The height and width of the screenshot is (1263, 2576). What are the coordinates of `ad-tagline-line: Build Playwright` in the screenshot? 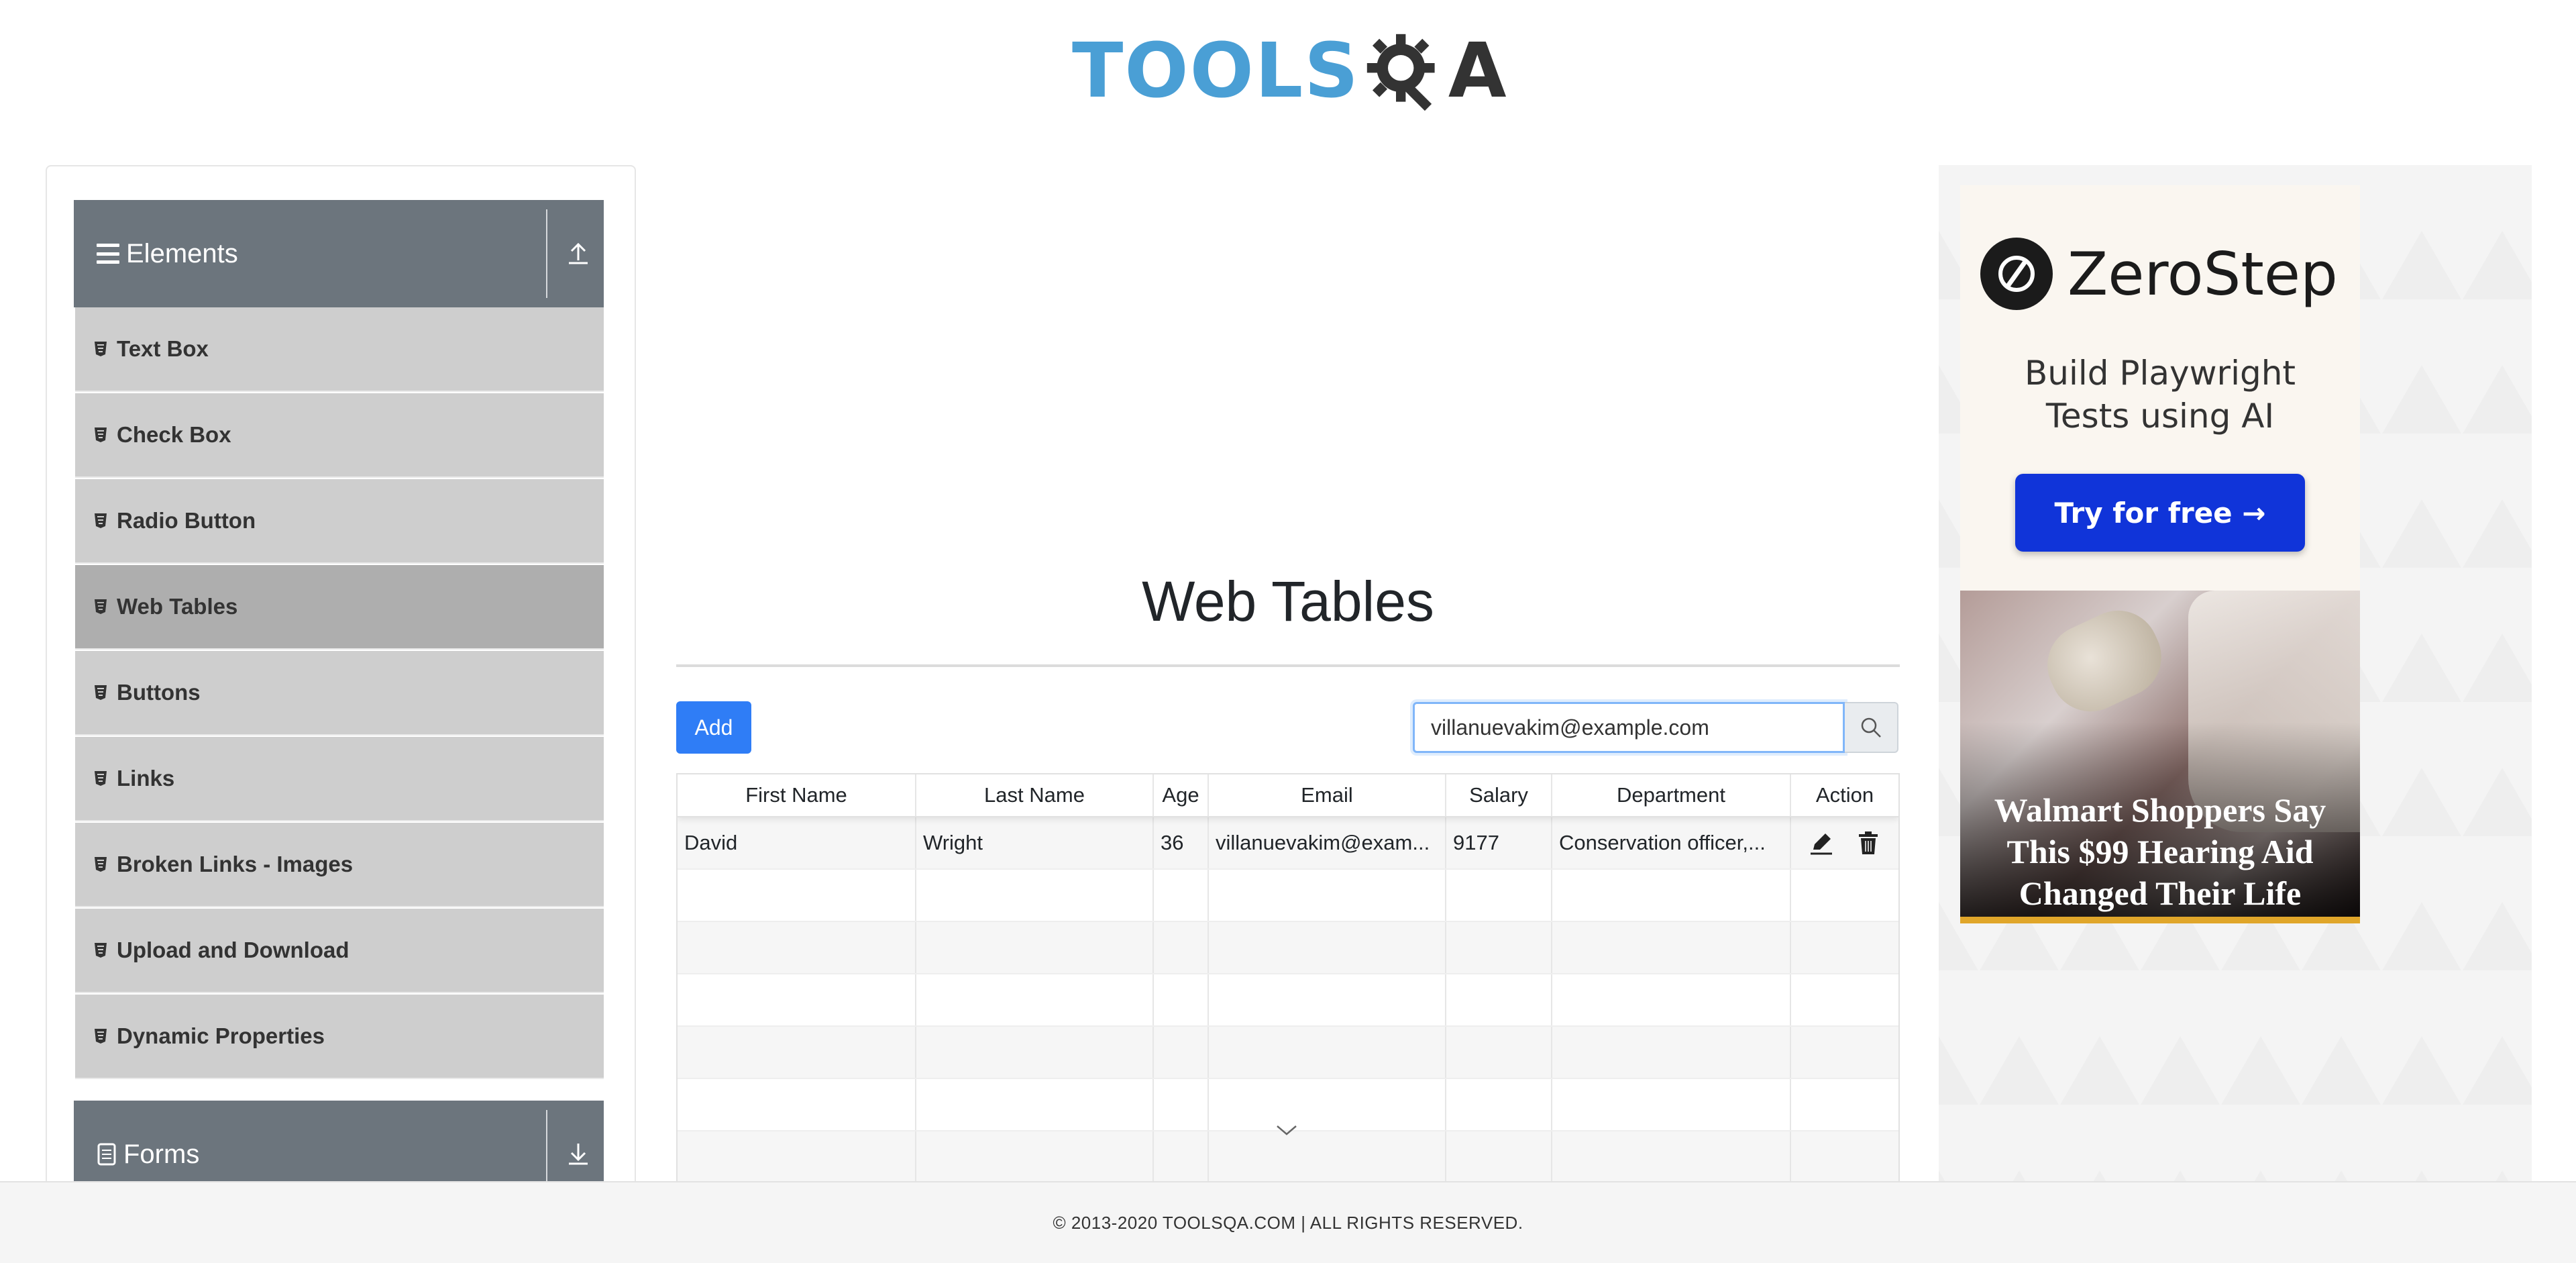 It's located at (2160, 373).